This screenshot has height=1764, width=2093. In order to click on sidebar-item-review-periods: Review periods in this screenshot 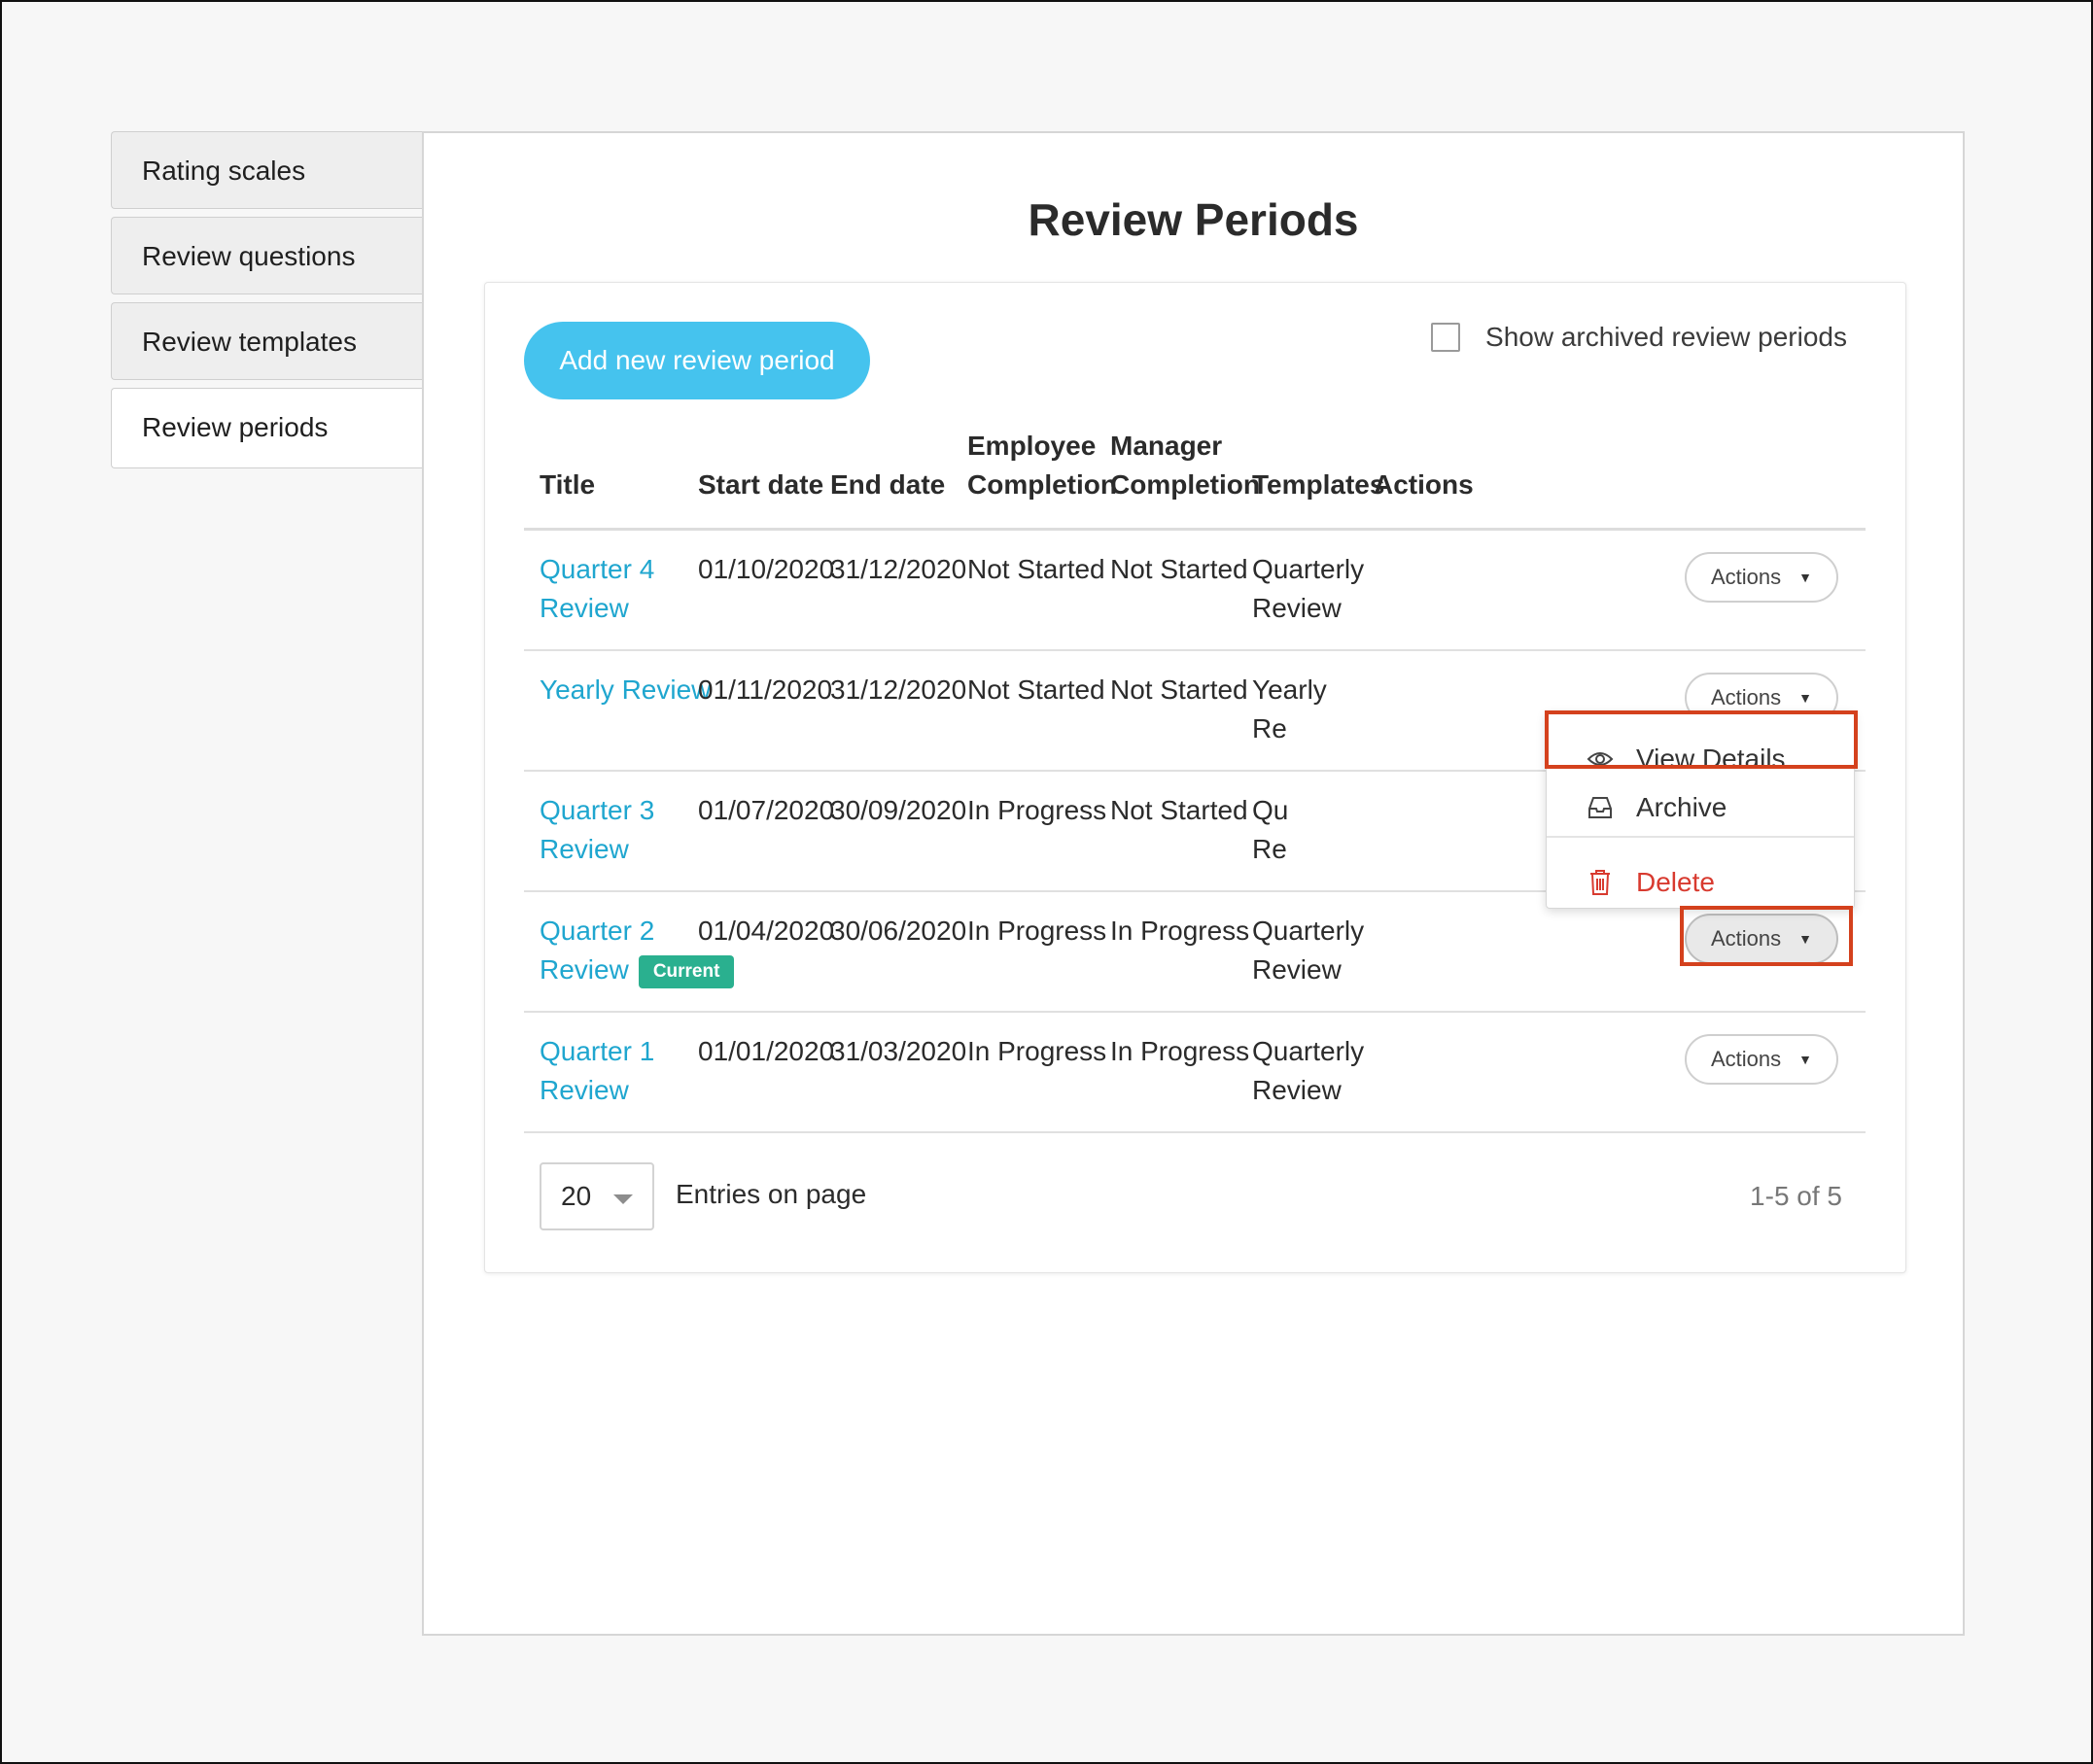, I will do `click(266, 428)`.